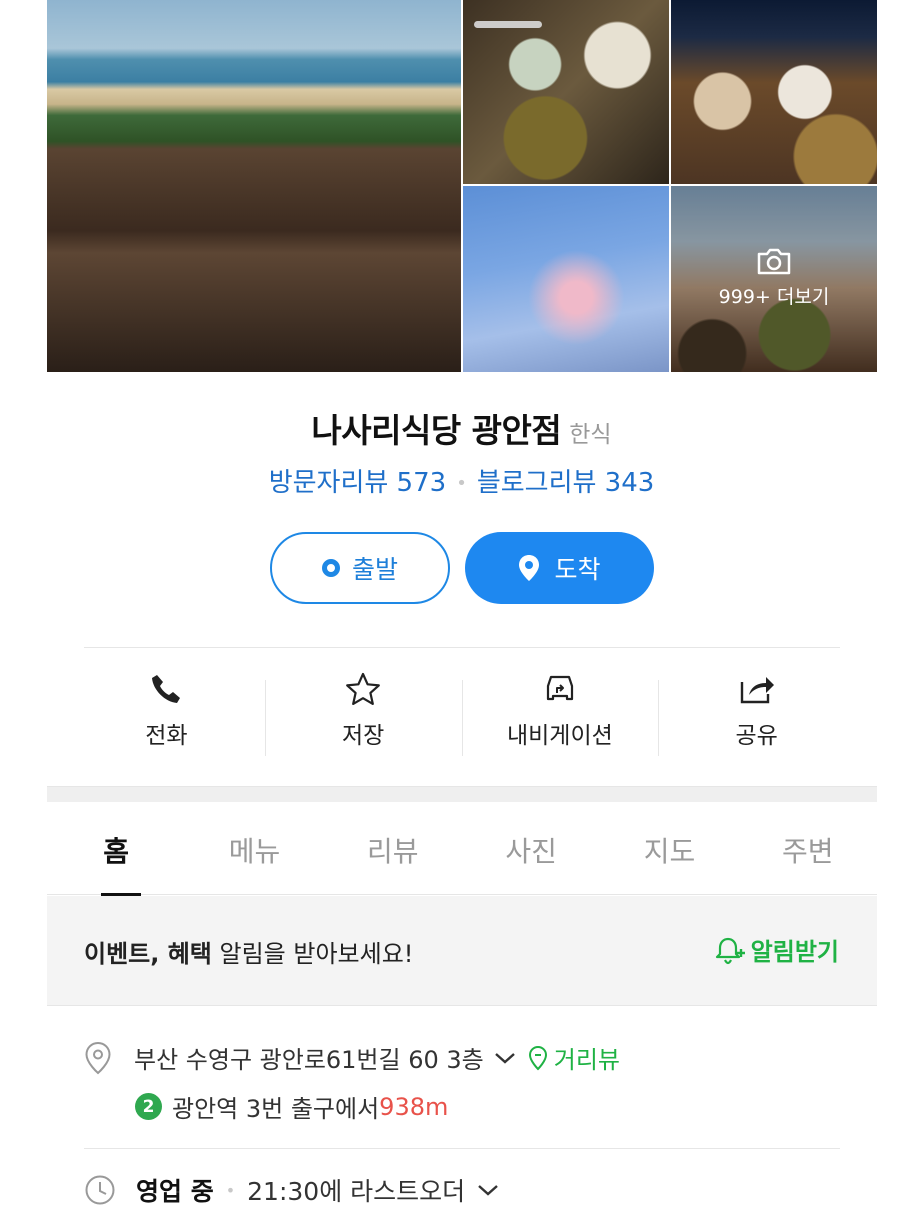 The height and width of the screenshot is (1231, 923). I want to click on place-name: 나사리식당 광안점, so click(436, 430).